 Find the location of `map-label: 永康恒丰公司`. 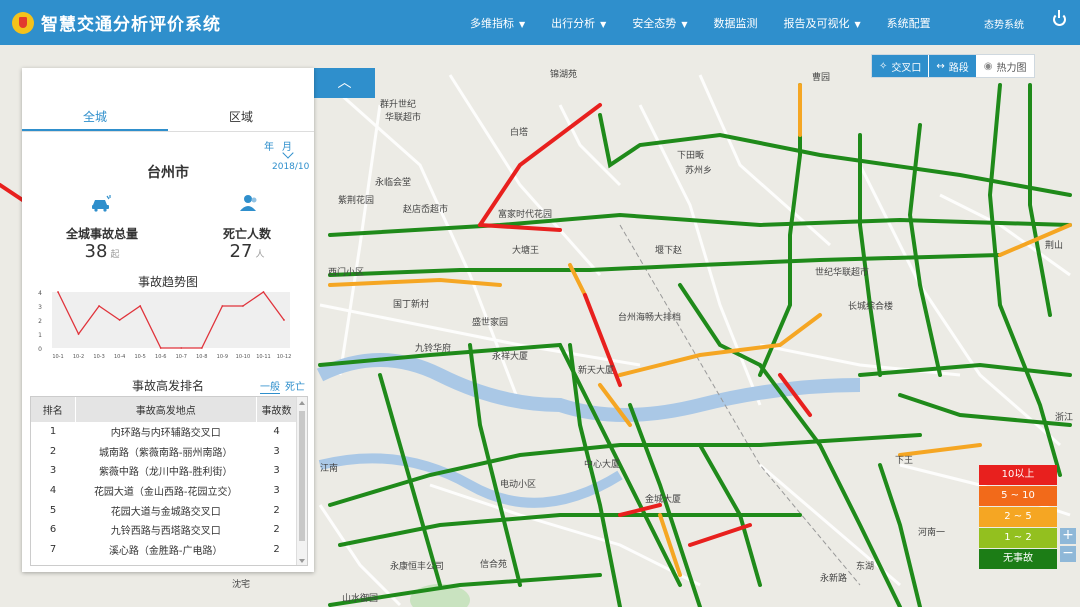

map-label: 永康恒丰公司 is located at coordinates (417, 567).